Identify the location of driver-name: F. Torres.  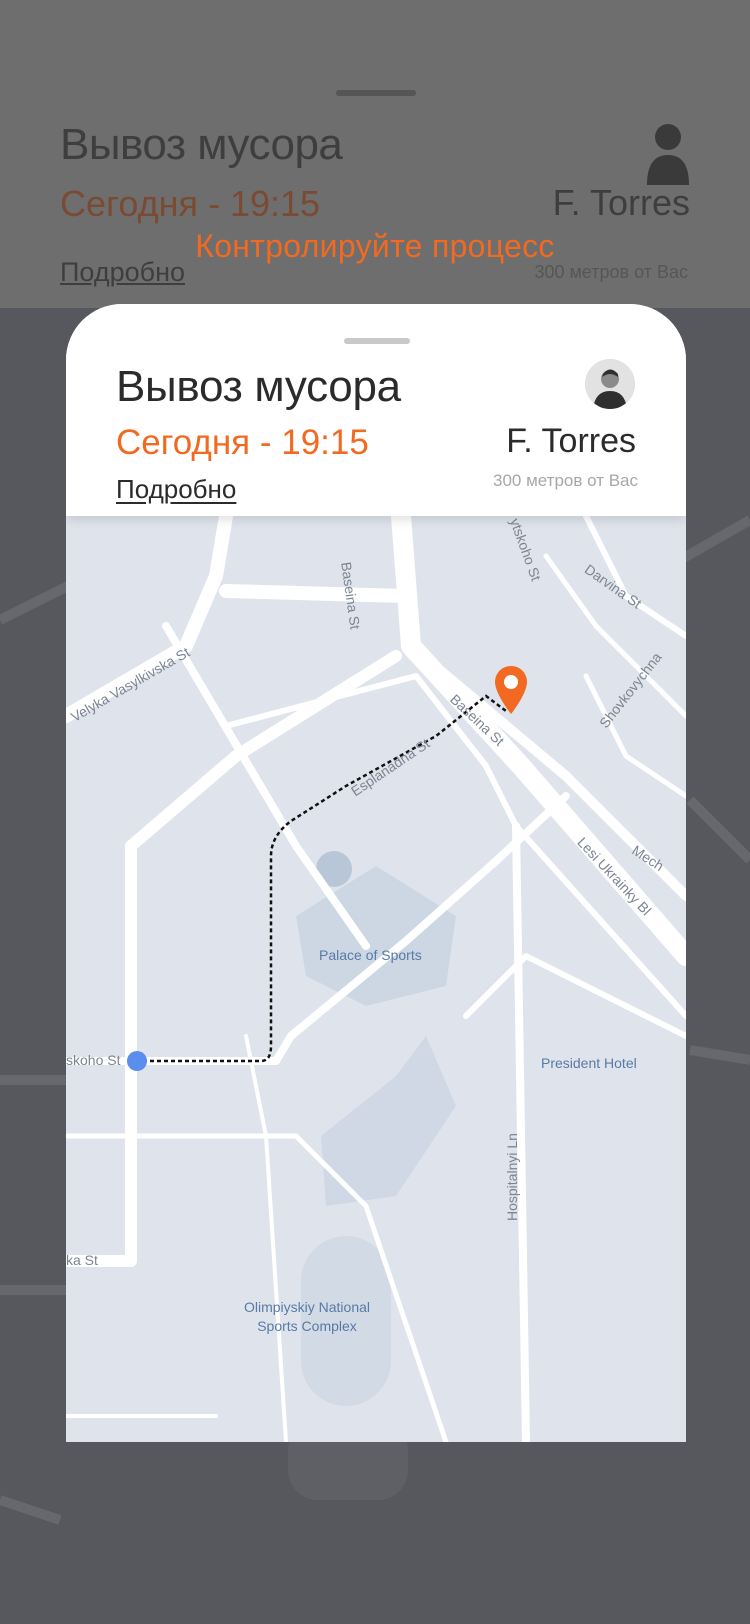
(571, 441).